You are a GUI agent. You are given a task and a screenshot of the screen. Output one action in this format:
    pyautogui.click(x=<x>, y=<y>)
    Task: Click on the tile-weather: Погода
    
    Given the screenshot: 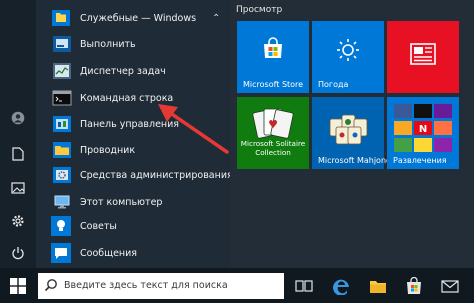 What is the action you would take?
    pyautogui.click(x=348, y=57)
    